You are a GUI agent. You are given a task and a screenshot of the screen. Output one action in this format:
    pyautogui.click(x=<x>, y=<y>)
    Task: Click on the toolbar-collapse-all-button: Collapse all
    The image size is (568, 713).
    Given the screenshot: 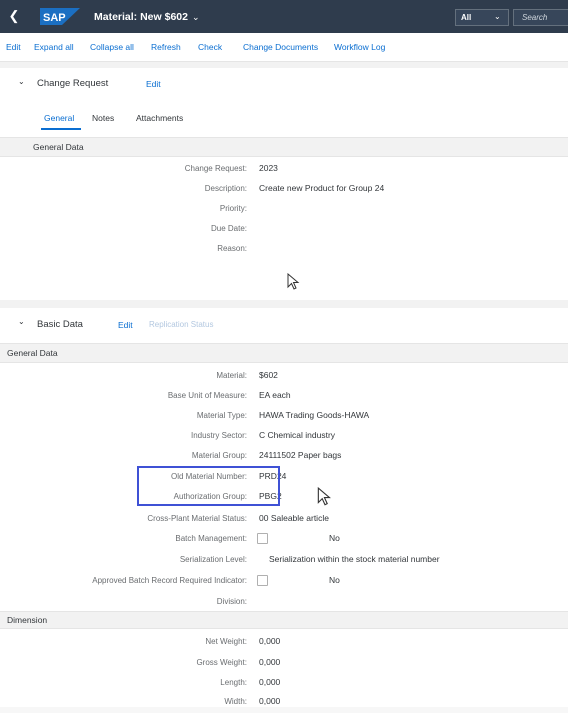 What is the action you would take?
    pyautogui.click(x=112, y=47)
    